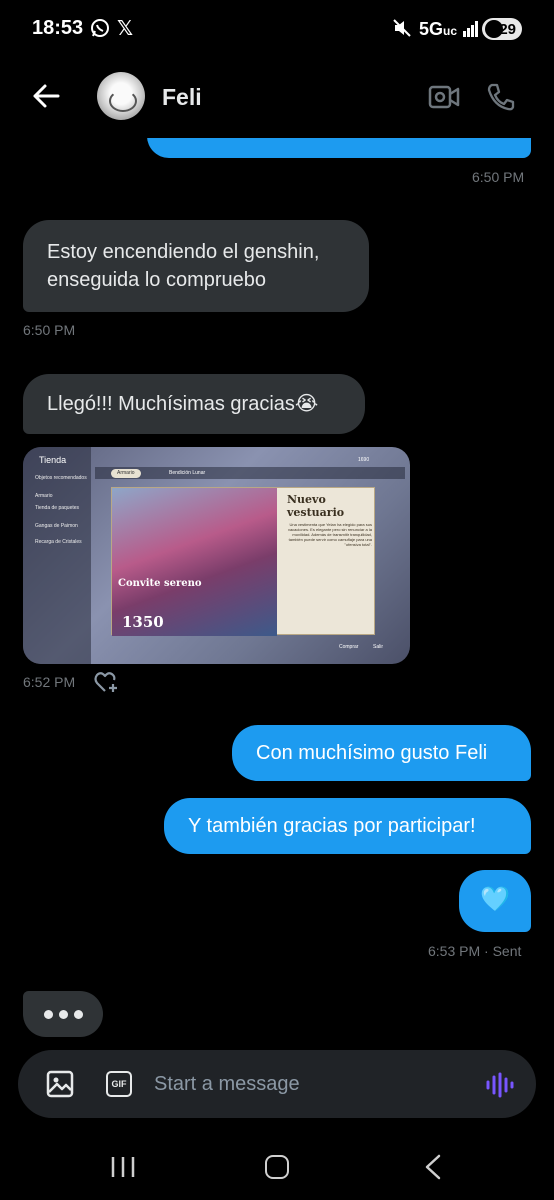 The image size is (554, 1200). I want to click on voice-message-icon, so click(500, 1087).